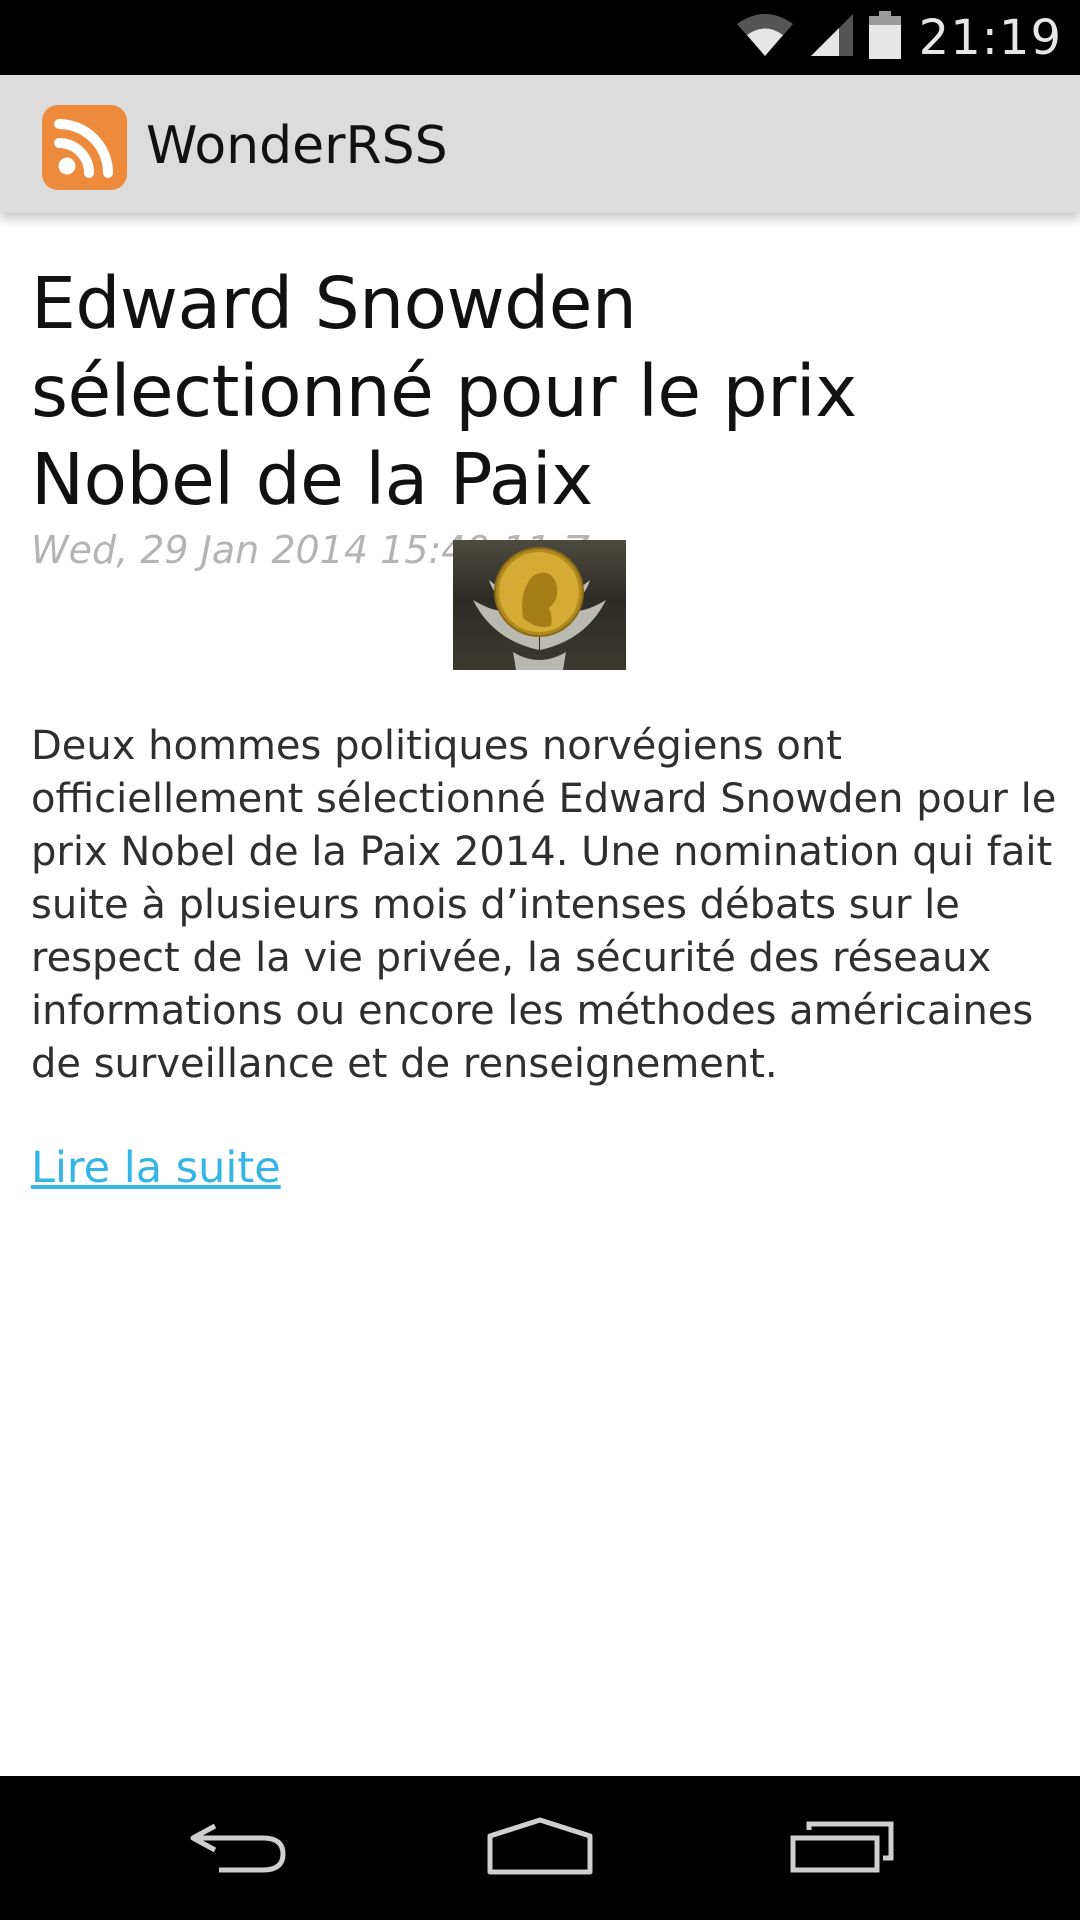 This screenshot has width=1080, height=1920. I want to click on recent-apps-icon, so click(842, 1848).